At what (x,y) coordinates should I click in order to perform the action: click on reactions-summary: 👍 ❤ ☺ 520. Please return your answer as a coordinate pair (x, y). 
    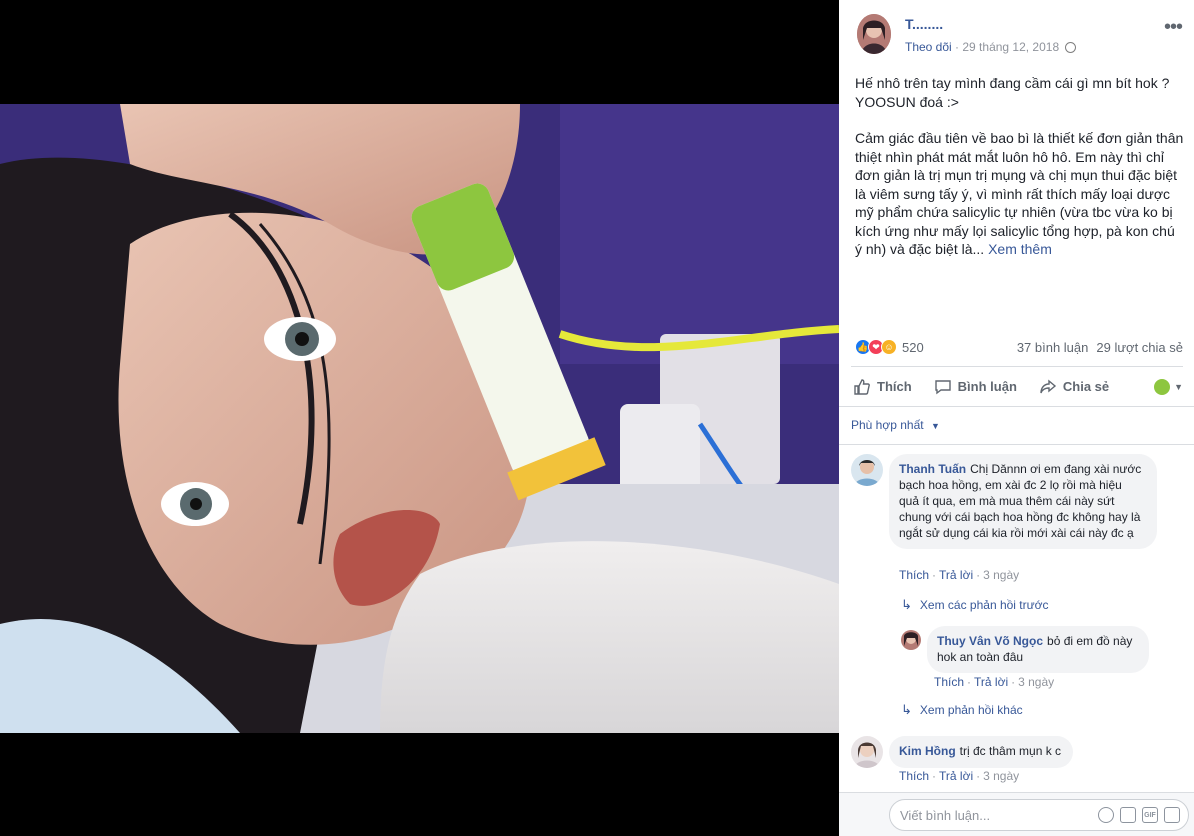
    Looking at the image, I should click on (889, 347).